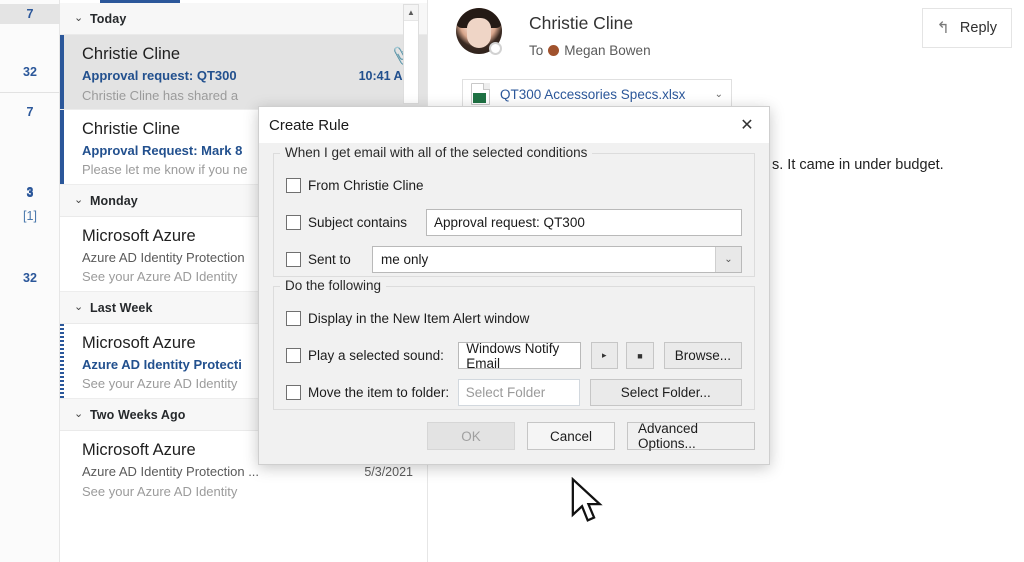 The image size is (1024, 562). I want to click on message-preview: Christie Cline has shared a, so click(160, 95).